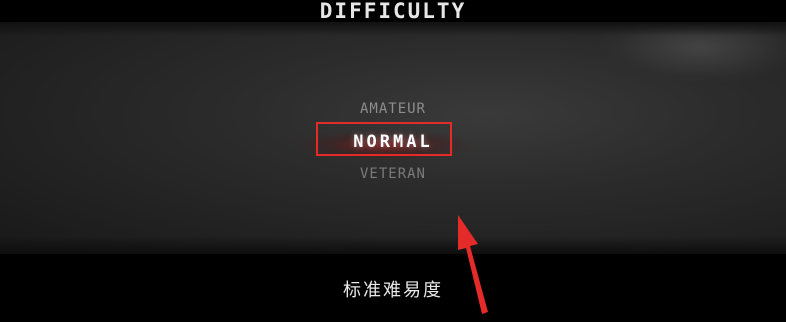  I want to click on option-amateur: AMATEUR, so click(393, 109).